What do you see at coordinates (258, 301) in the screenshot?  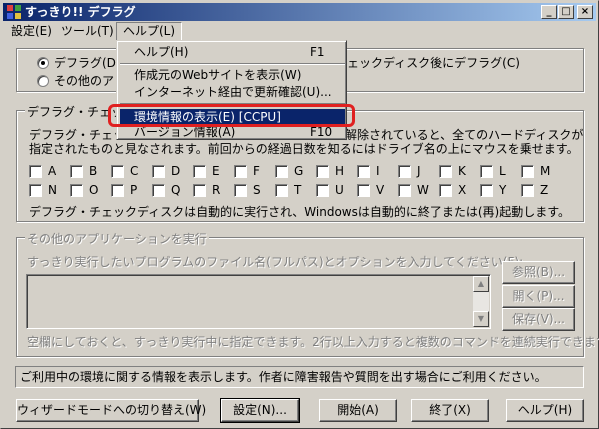 I see `command-textarea: ▲ ▼` at bounding box center [258, 301].